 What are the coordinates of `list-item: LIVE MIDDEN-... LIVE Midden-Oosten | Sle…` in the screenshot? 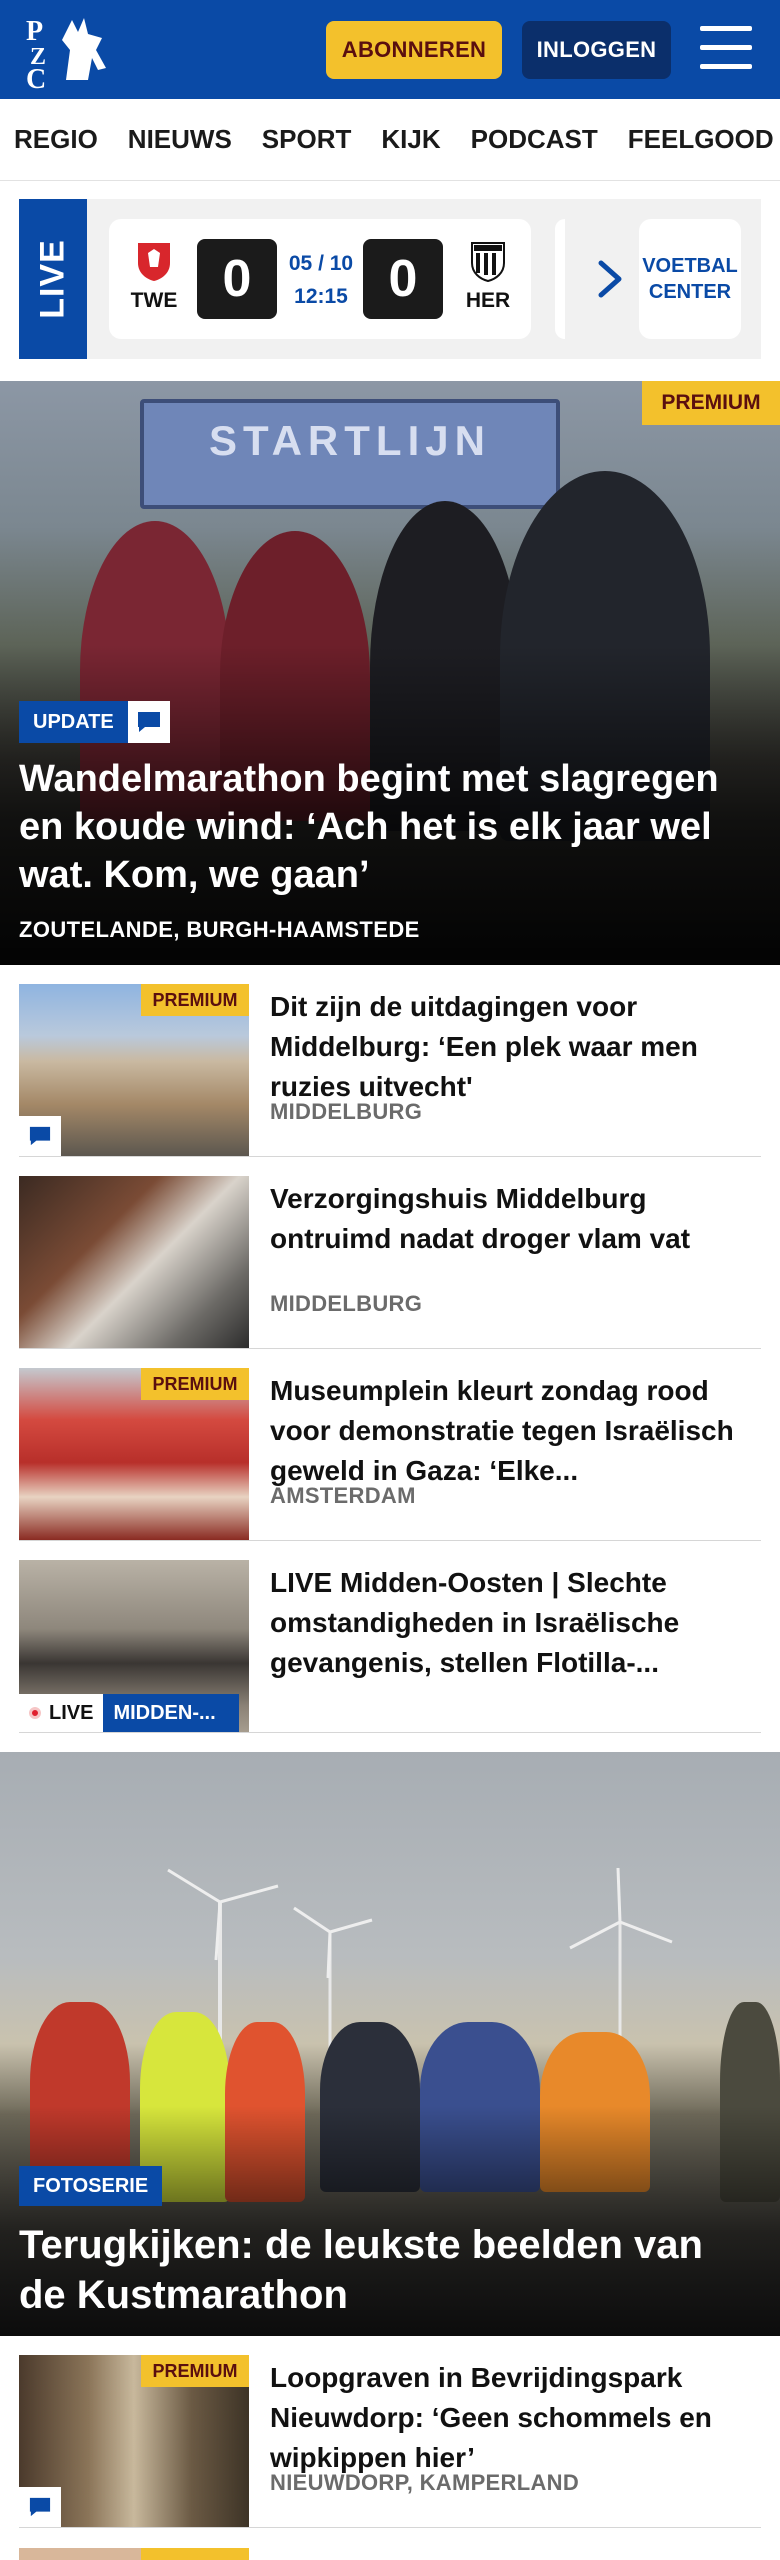 It's located at (390, 1637).